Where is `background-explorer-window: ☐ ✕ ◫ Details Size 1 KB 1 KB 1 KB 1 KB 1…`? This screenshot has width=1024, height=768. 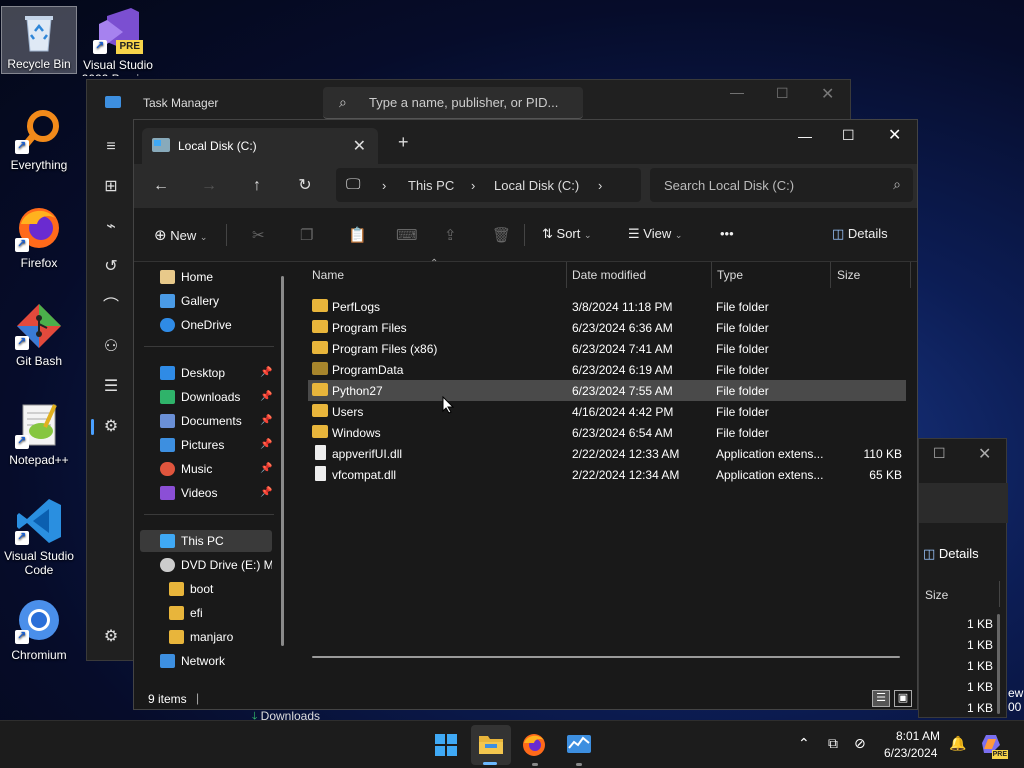 background-explorer-window: ☐ ✕ ◫ Details Size 1 KB 1 KB 1 KB 1 KB 1… is located at coordinates (963, 578).